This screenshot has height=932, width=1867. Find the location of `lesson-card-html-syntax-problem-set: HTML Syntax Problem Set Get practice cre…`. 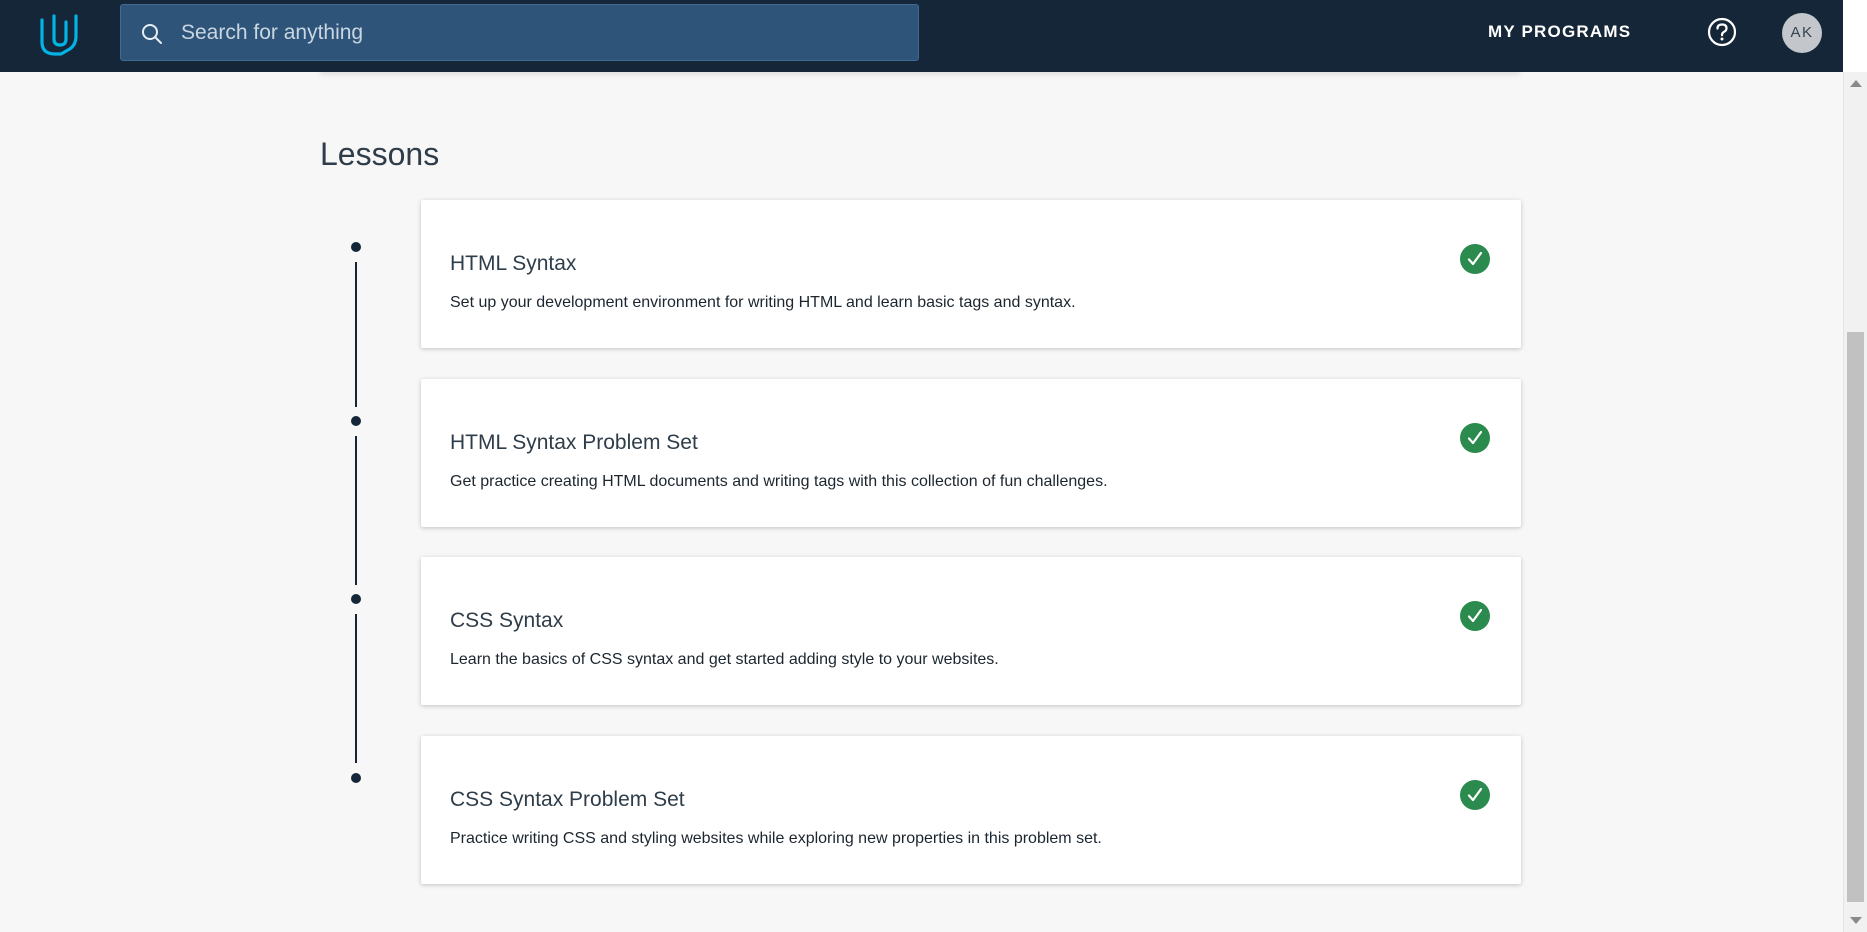

lesson-card-html-syntax-problem-set: HTML Syntax Problem Set Get practice cre… is located at coordinates (971, 453).